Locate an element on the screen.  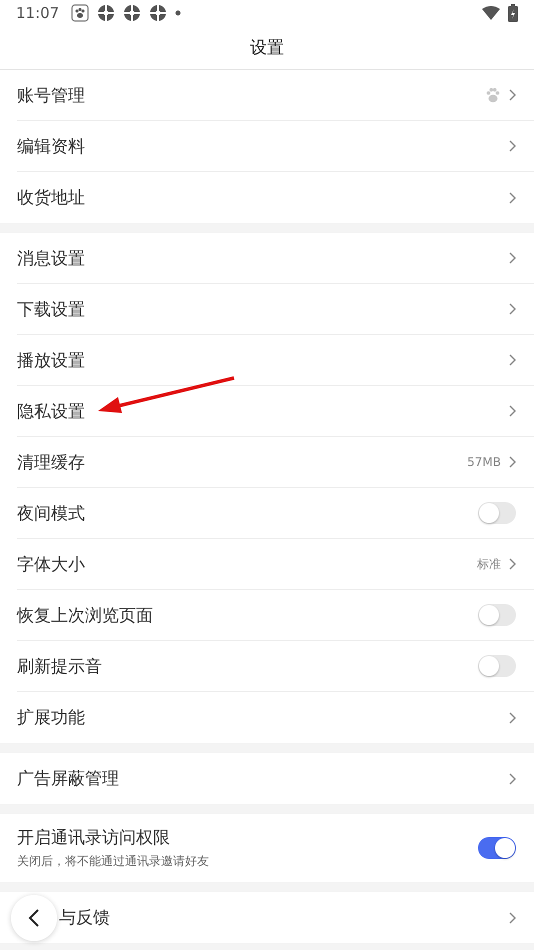
page-title: 设置 is located at coordinates (267, 48).